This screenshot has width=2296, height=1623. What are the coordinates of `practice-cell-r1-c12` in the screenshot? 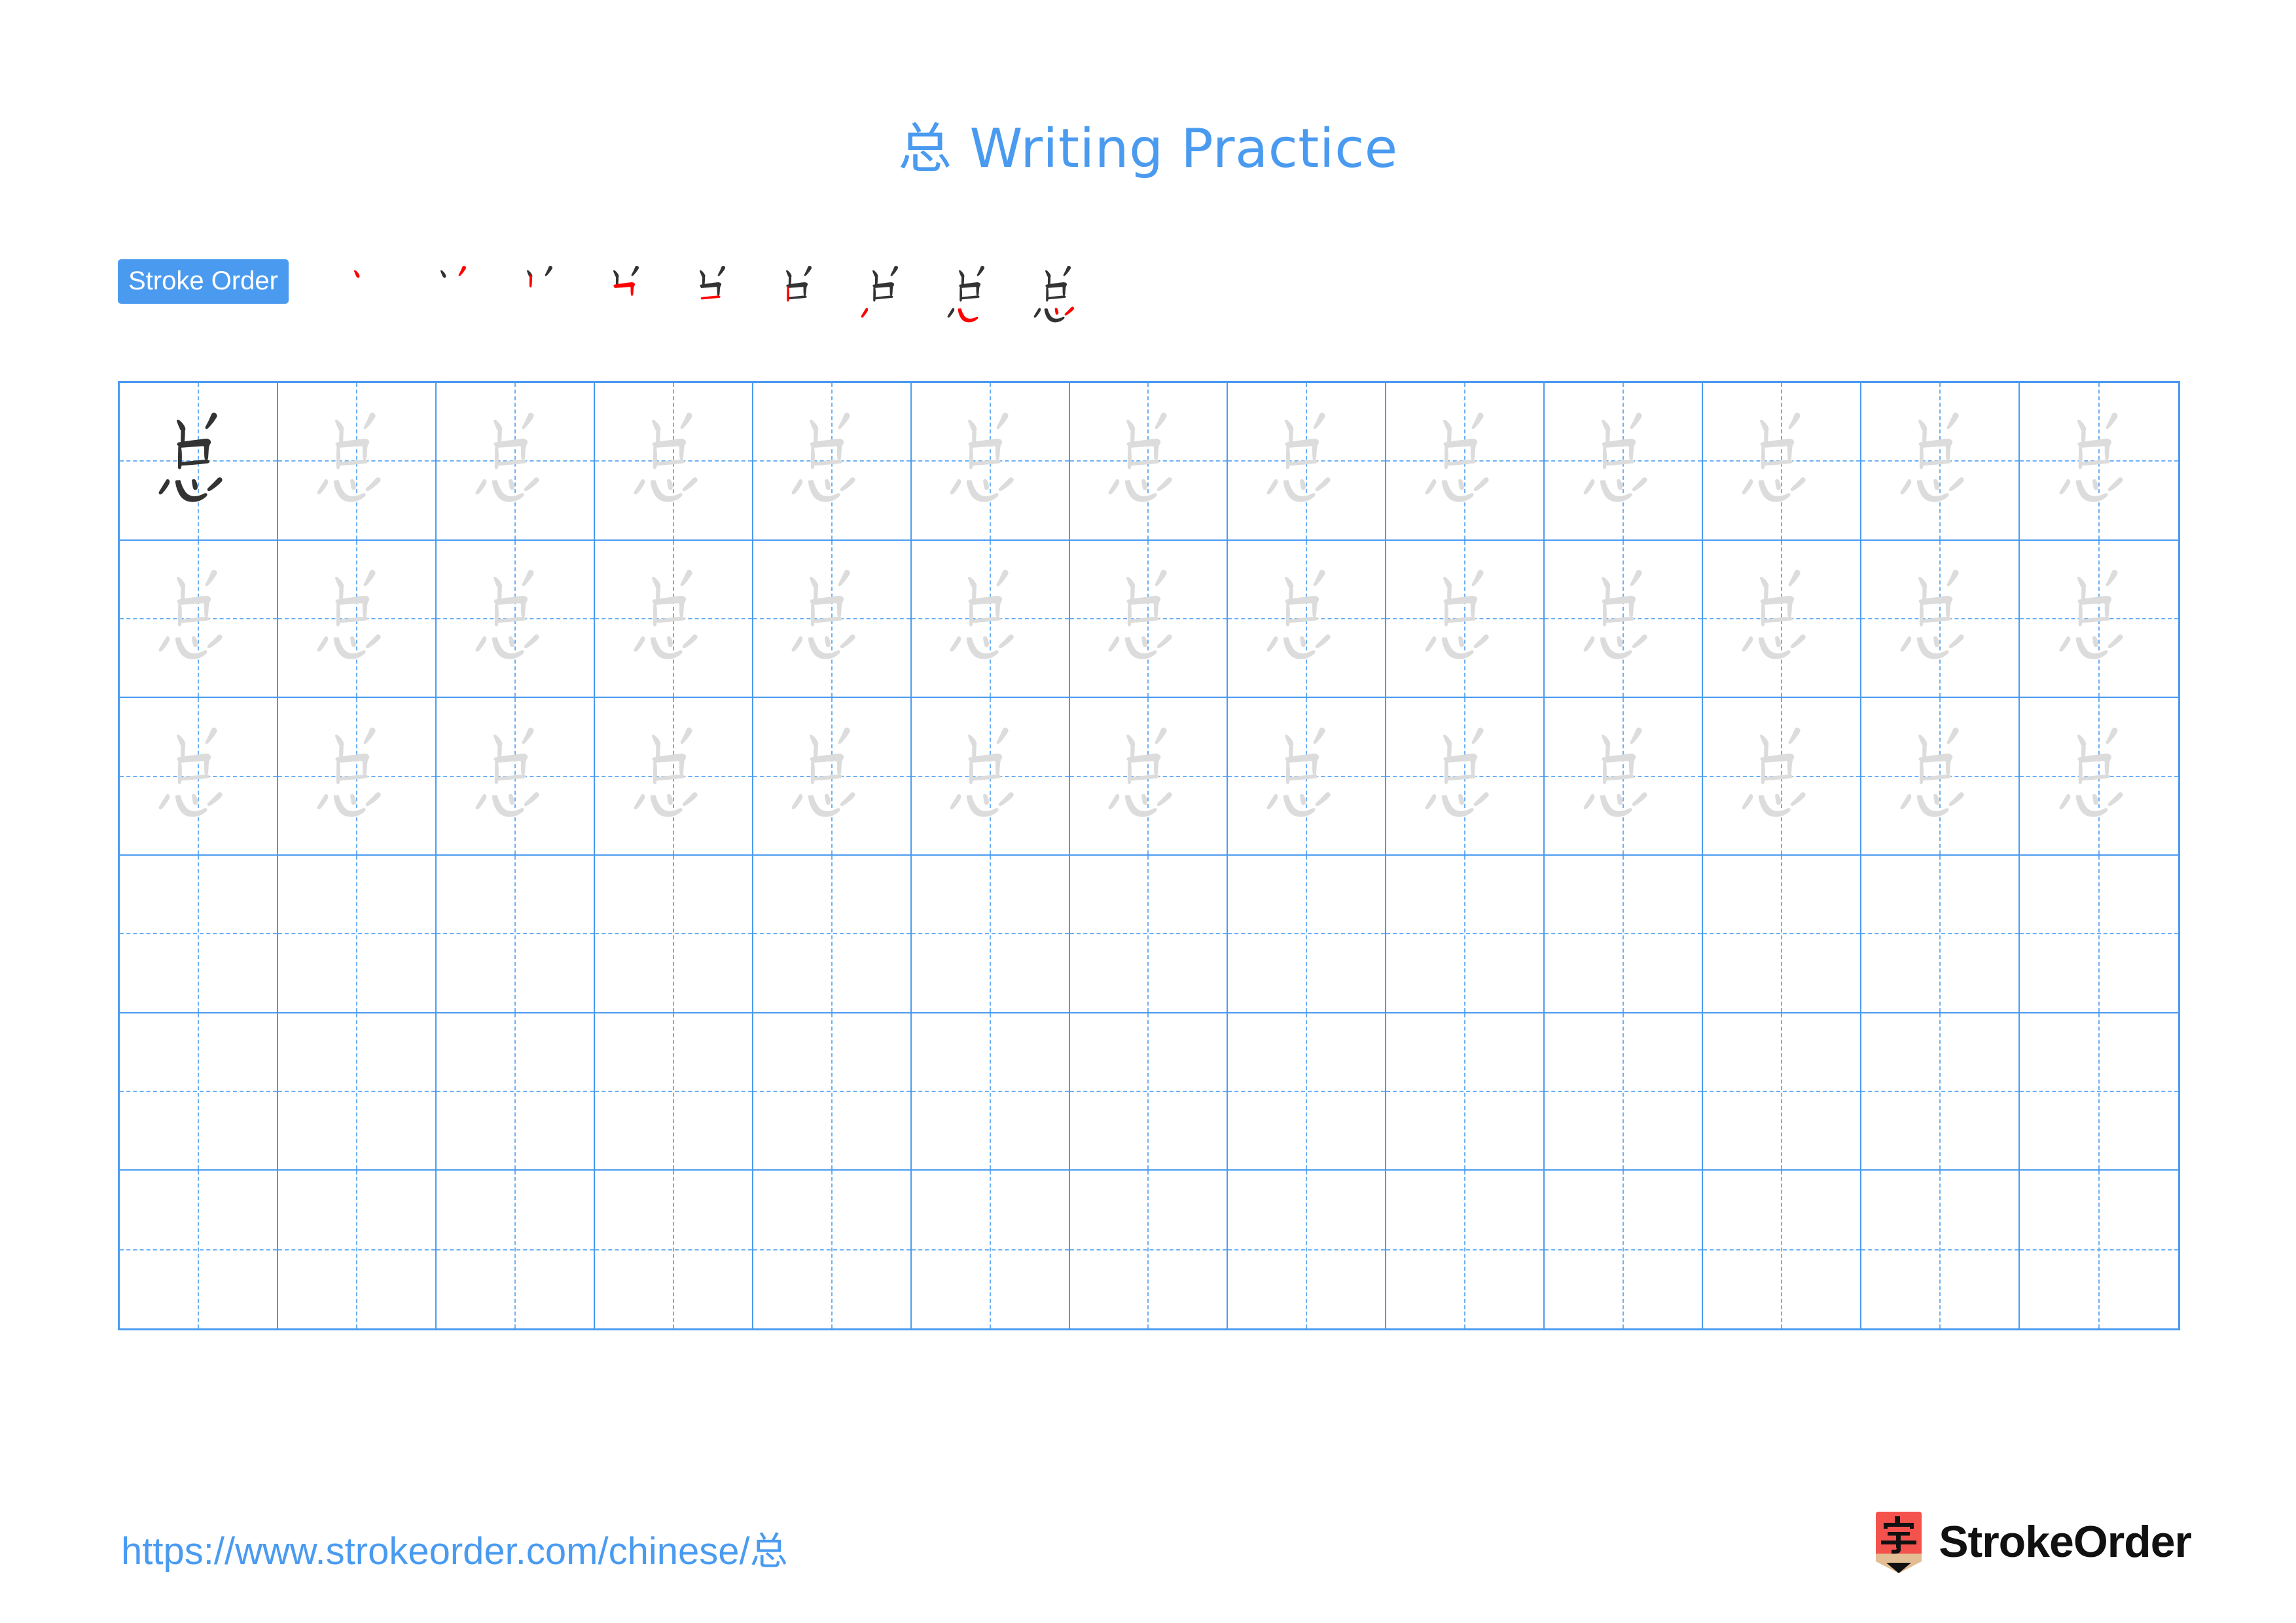 It's located at (1940, 462).